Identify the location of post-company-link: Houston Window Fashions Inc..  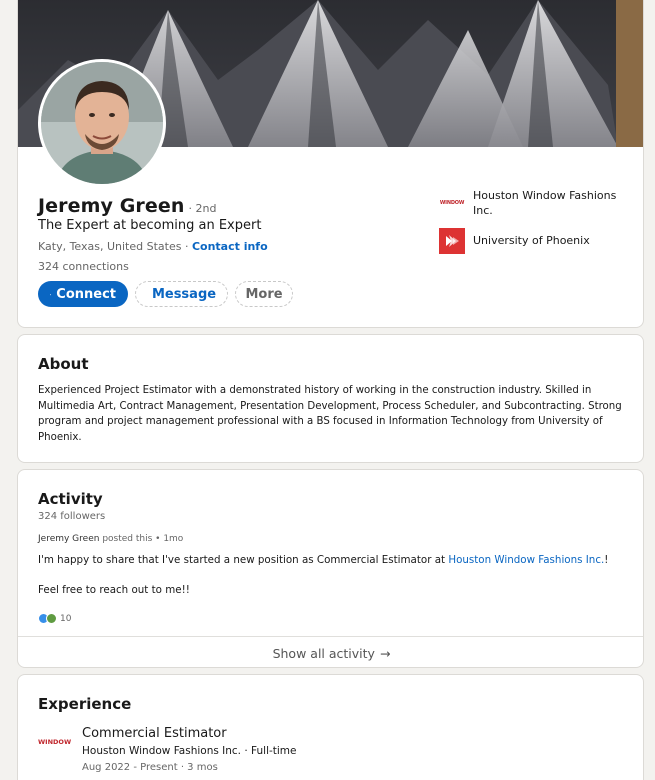
(526, 560).